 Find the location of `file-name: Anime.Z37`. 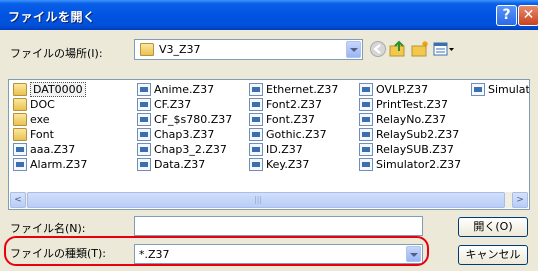

file-name: Anime.Z37 is located at coordinates (184, 89).